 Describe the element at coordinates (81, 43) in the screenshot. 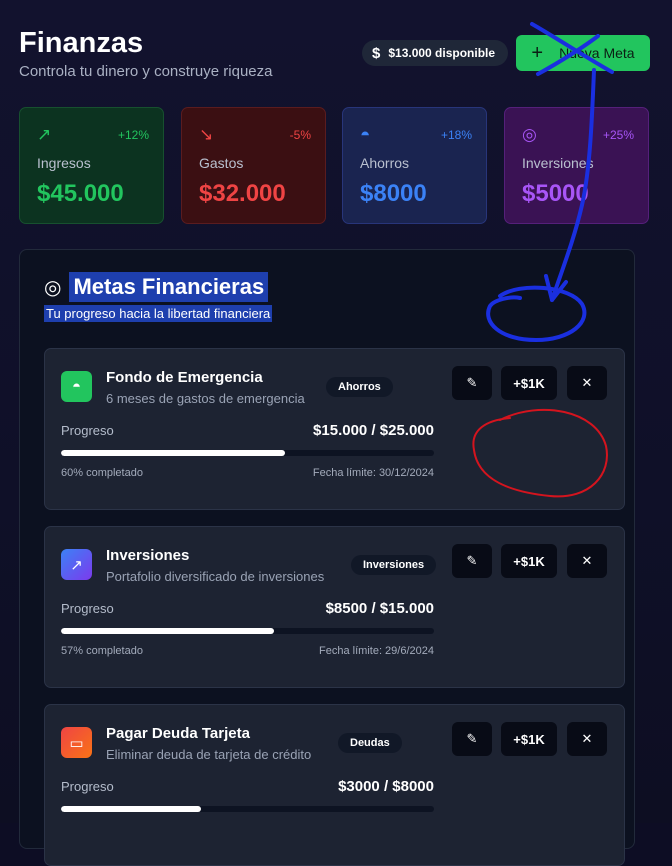

I see `page-title: Finanzas` at that location.